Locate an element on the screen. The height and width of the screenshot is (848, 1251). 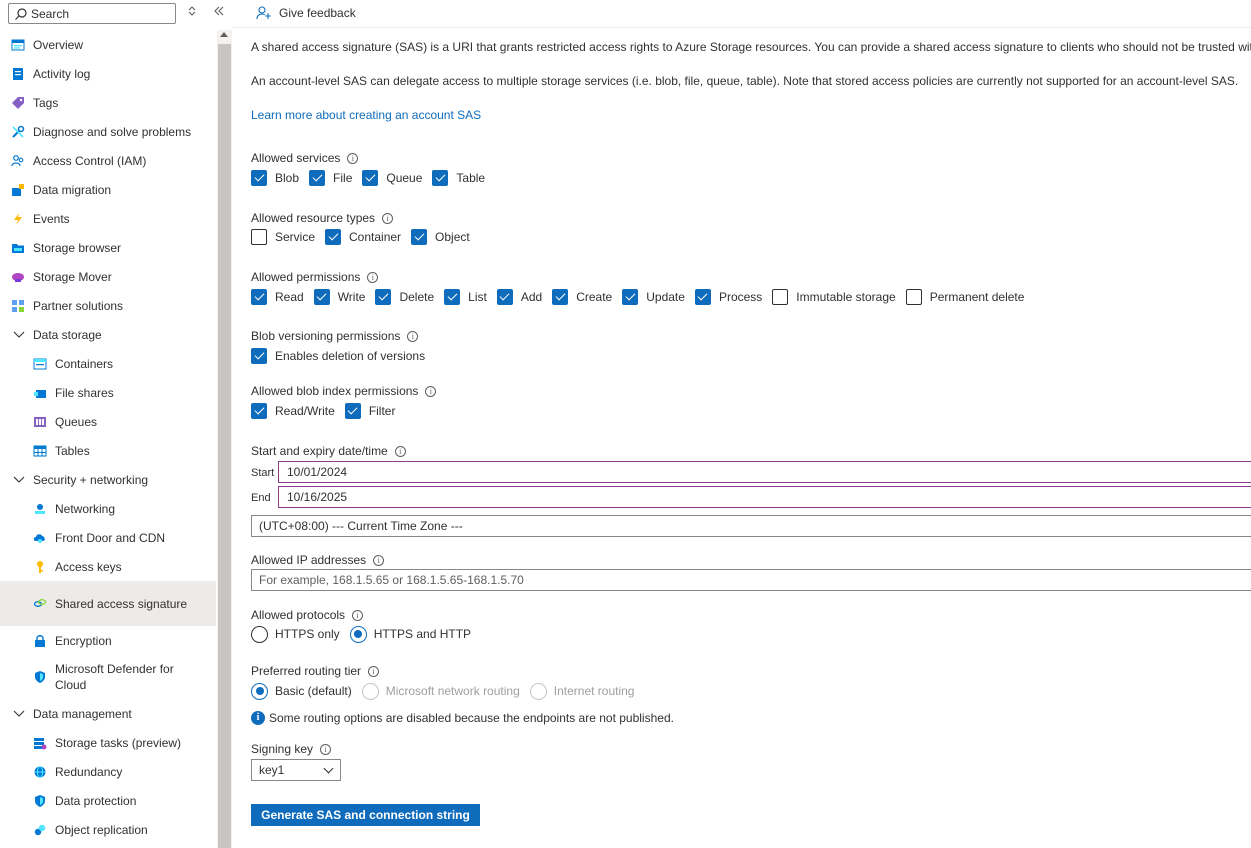
sidebar-item-tags: Tags is located at coordinates (108, 102).